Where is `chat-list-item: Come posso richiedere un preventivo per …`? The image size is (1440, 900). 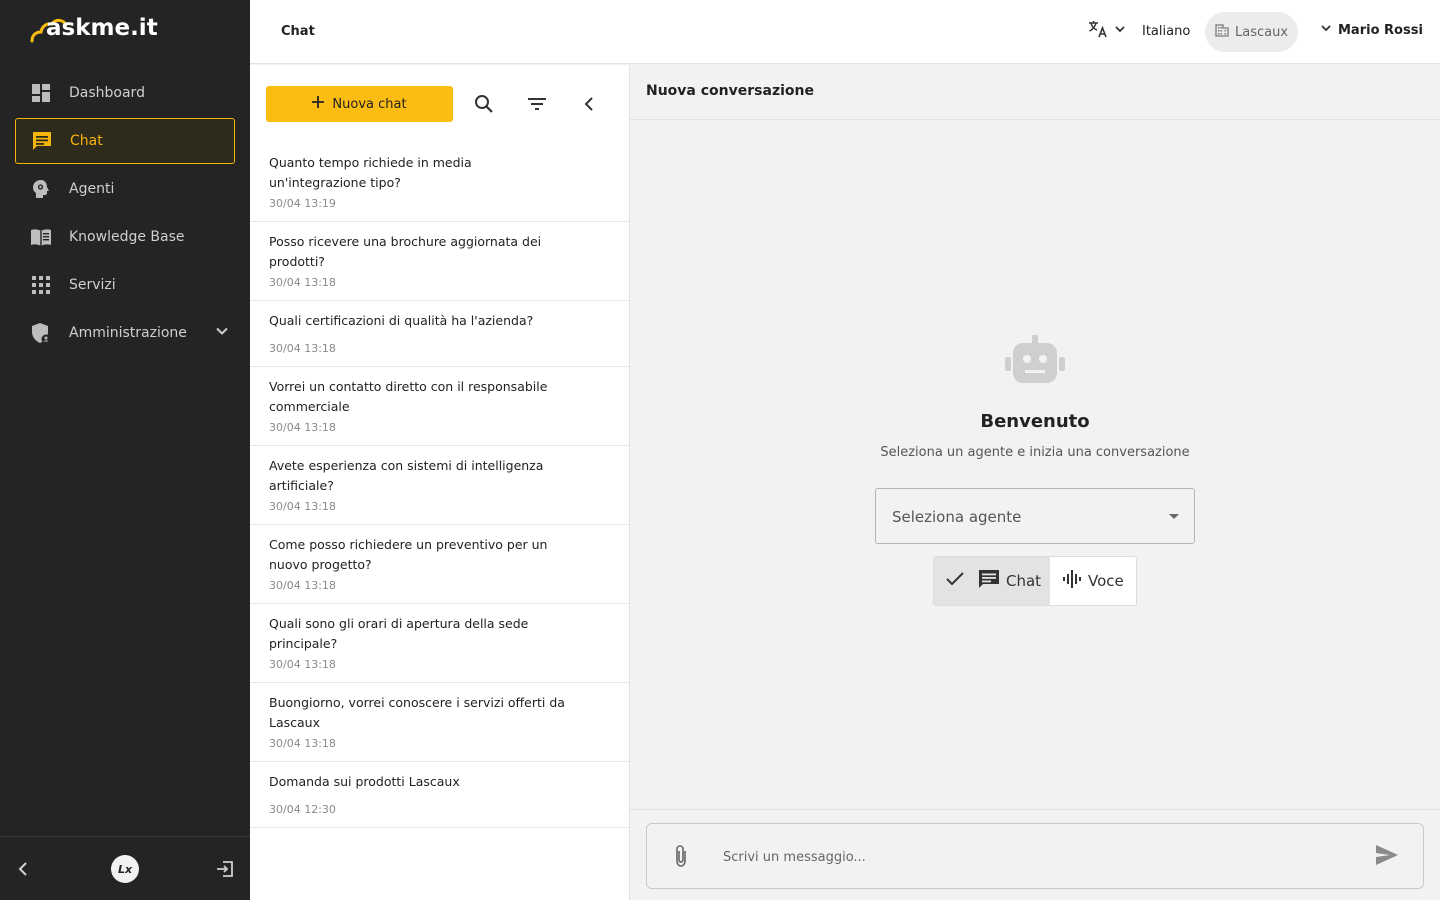 chat-list-item: Come posso richiedere un preventivo per … is located at coordinates (439, 564).